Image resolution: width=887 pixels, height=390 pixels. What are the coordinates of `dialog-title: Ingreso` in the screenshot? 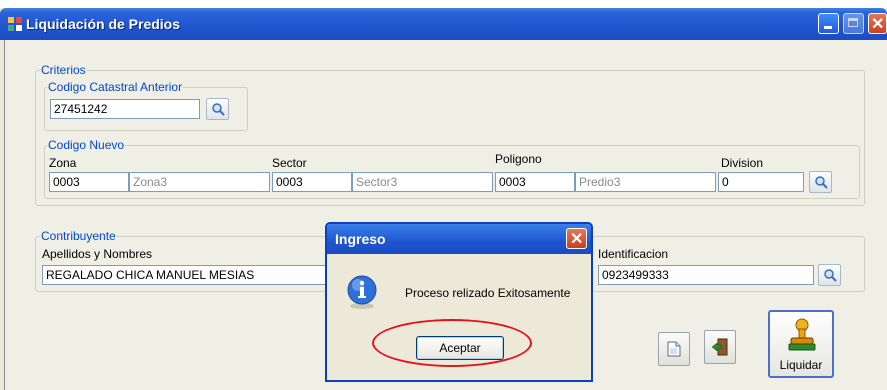 It's located at (360, 239).